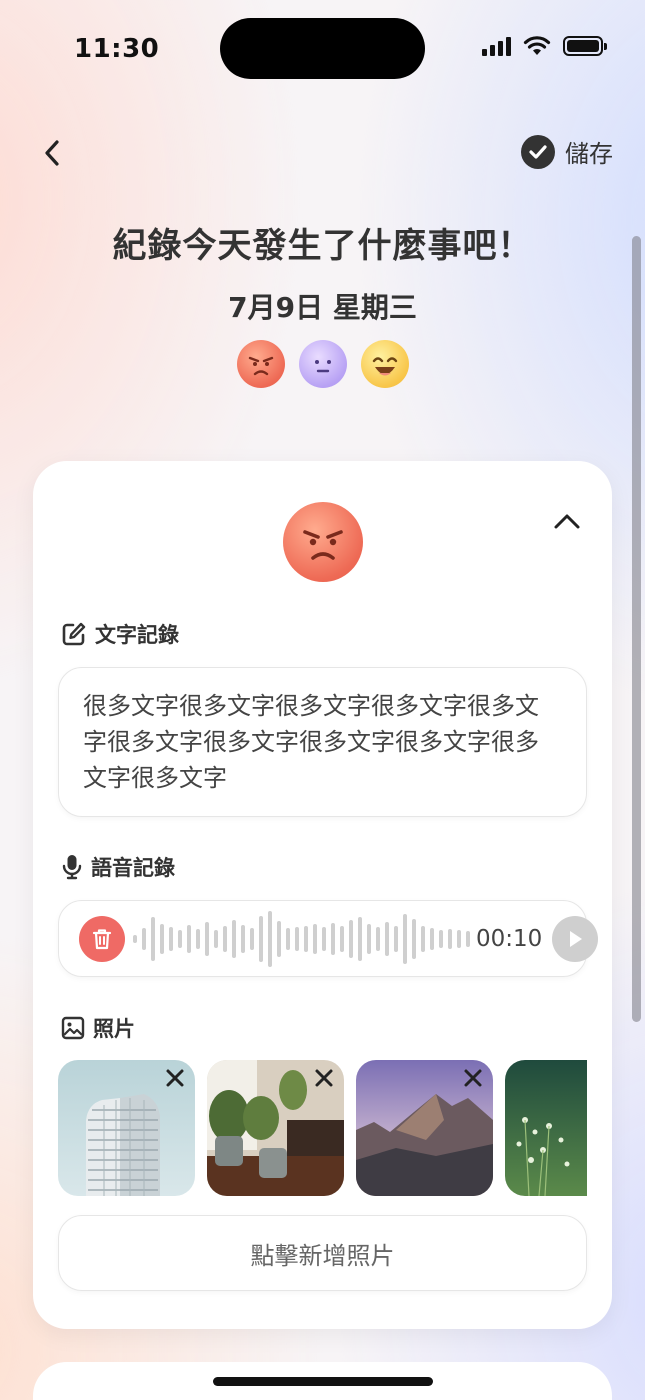  I want to click on happy-emoji-icon, so click(384, 364).